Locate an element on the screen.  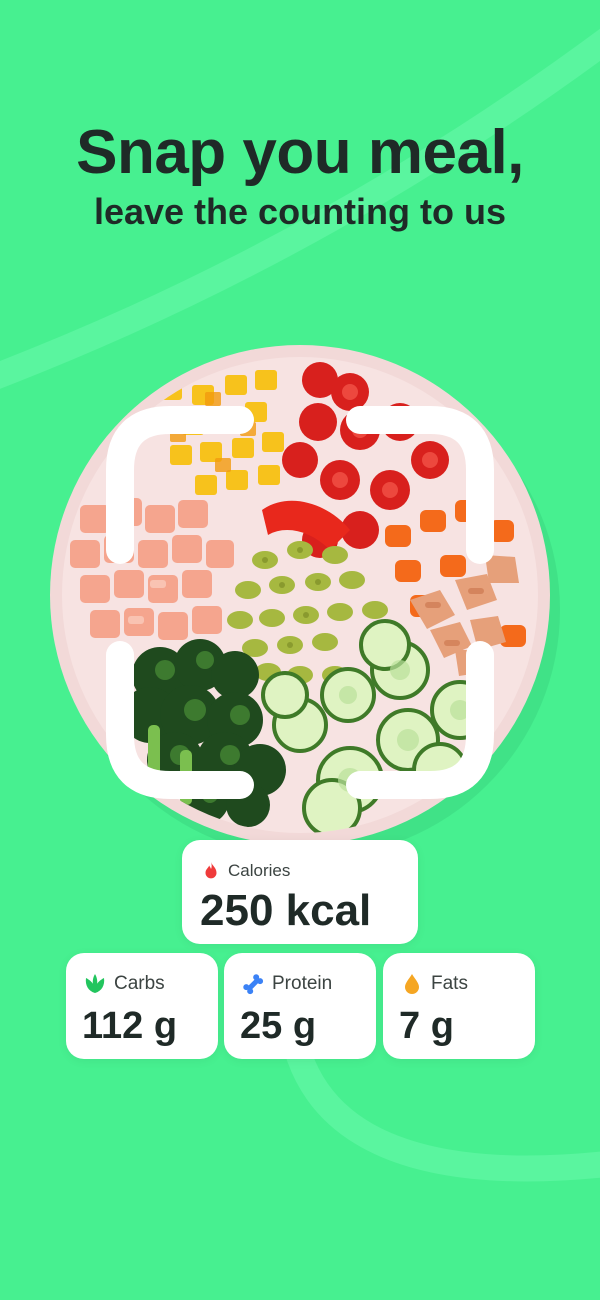
calories-label: Calories is located at coordinates (259, 870).